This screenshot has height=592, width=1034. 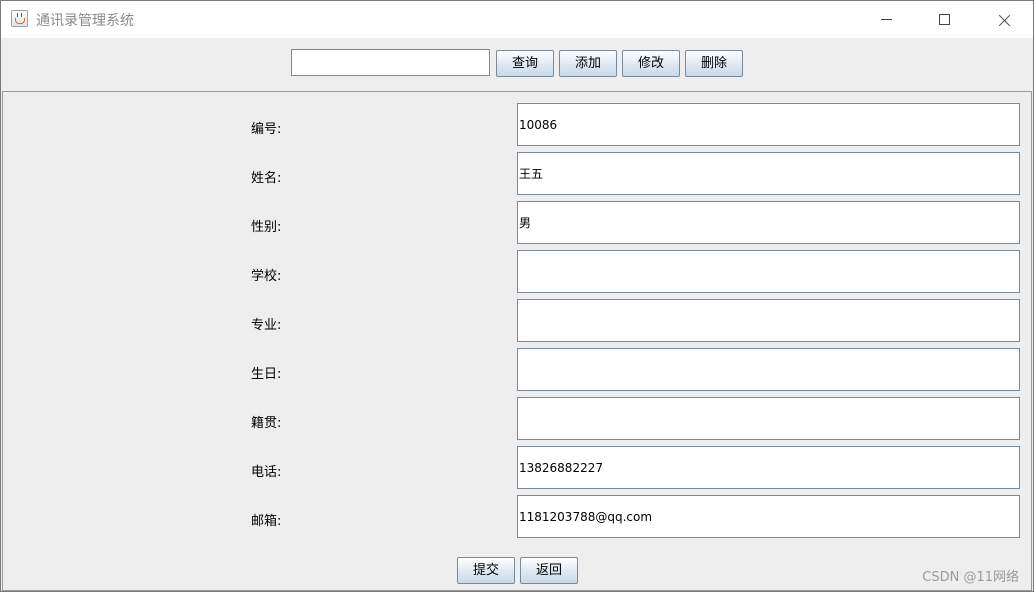 What do you see at coordinates (970, 577) in the screenshot?
I see `csdn-watermark: CSDN @11网络` at bounding box center [970, 577].